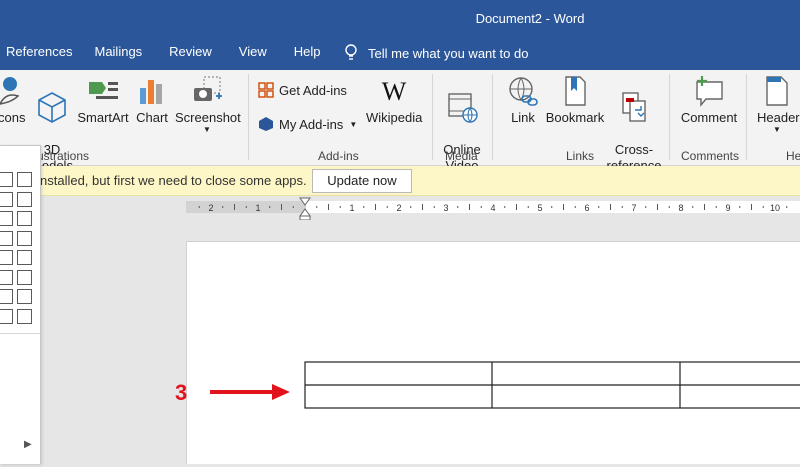 Image resolution: width=800 pixels, height=467 pixels. Describe the element at coordinates (775, 208) in the screenshot. I see `ruler-label: 10` at that location.